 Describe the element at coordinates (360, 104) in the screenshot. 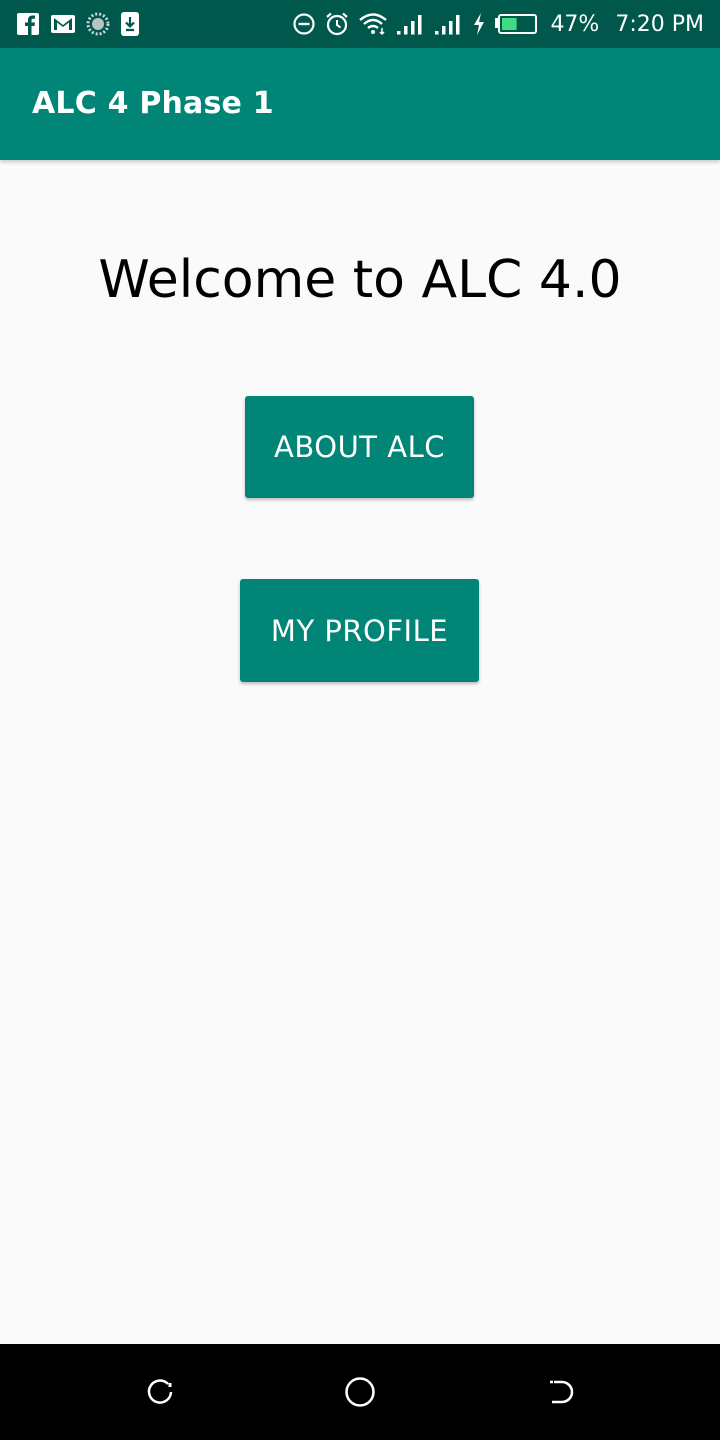

I see `app-bar: ALC 4 Phase 1` at that location.